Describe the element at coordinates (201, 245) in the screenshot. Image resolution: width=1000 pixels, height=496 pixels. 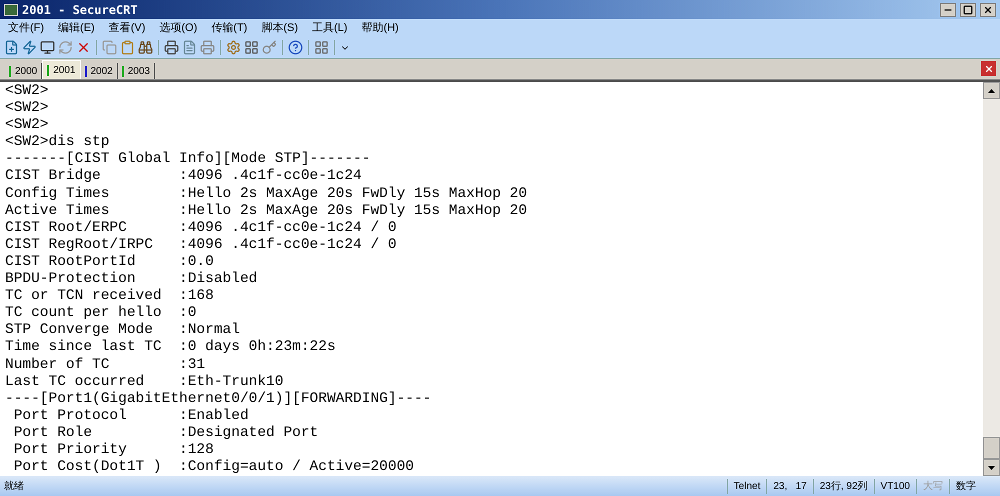
I see `terminal-line: CIST RegRoot/IRPC :4096 .4c1f-cc0e-1c24 / 0` at that location.